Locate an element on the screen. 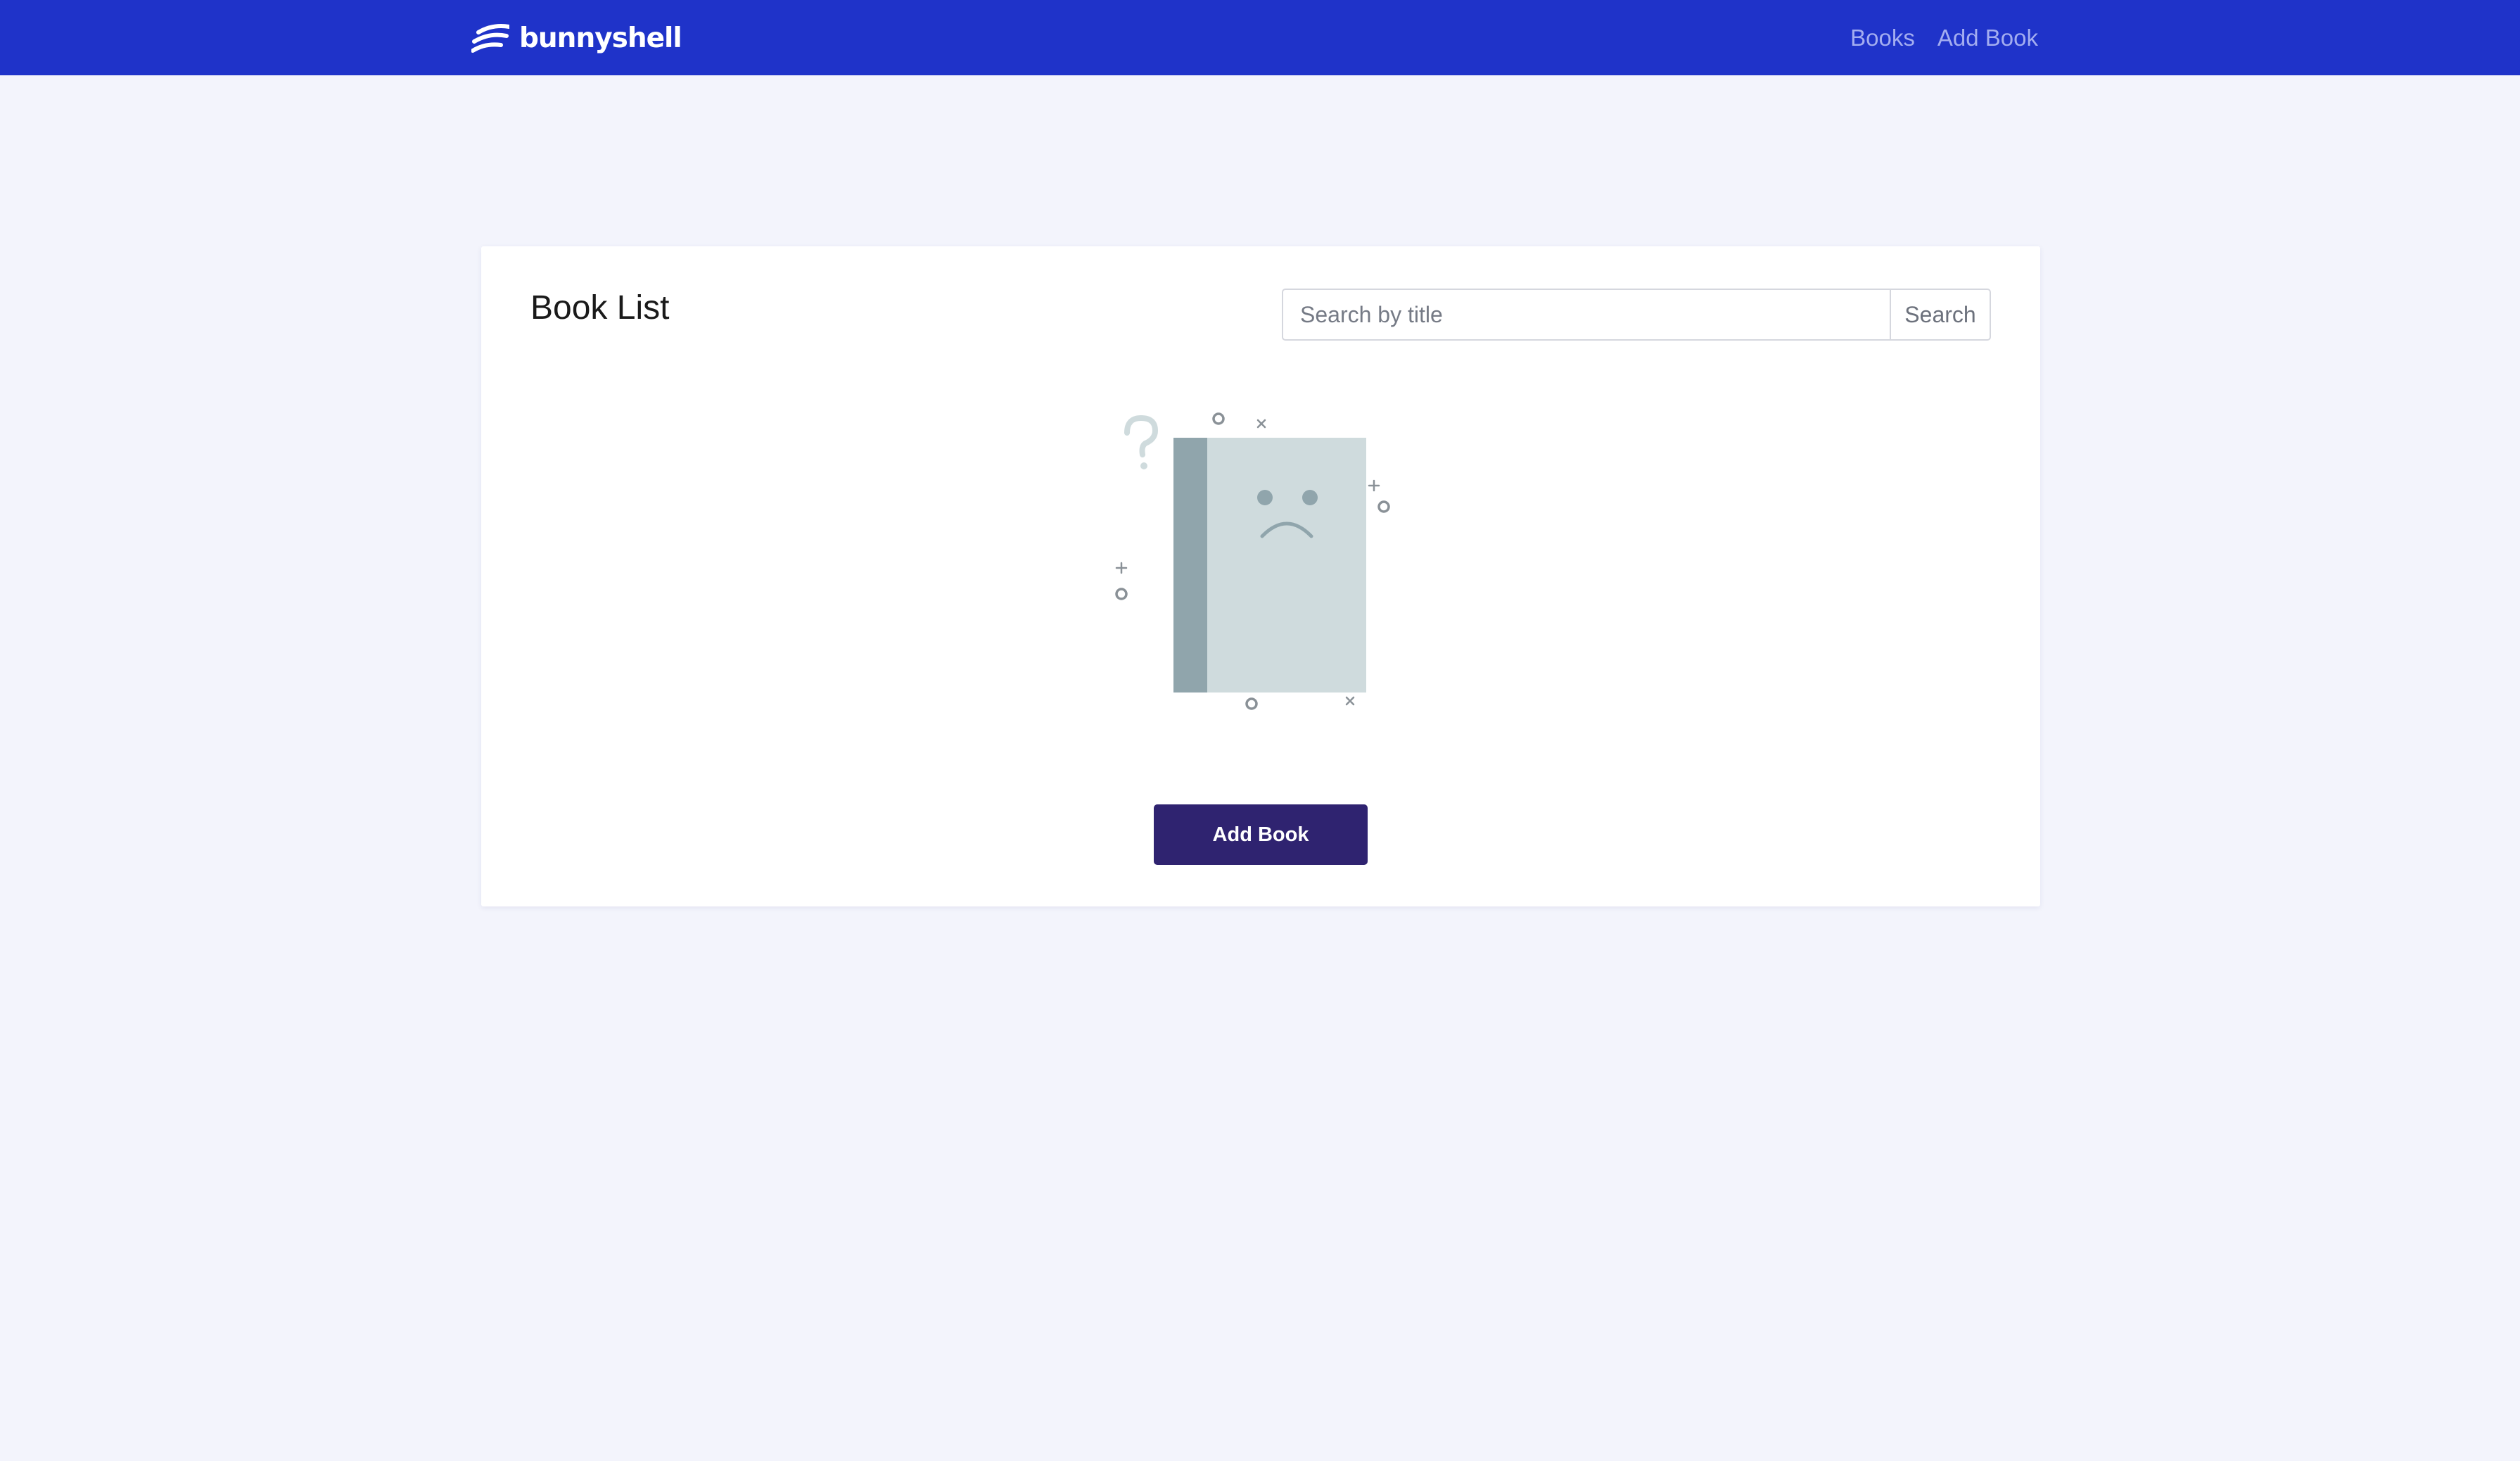 This screenshot has width=2520, height=1461. brand-logo-link: bunnyshell is located at coordinates (576, 38).